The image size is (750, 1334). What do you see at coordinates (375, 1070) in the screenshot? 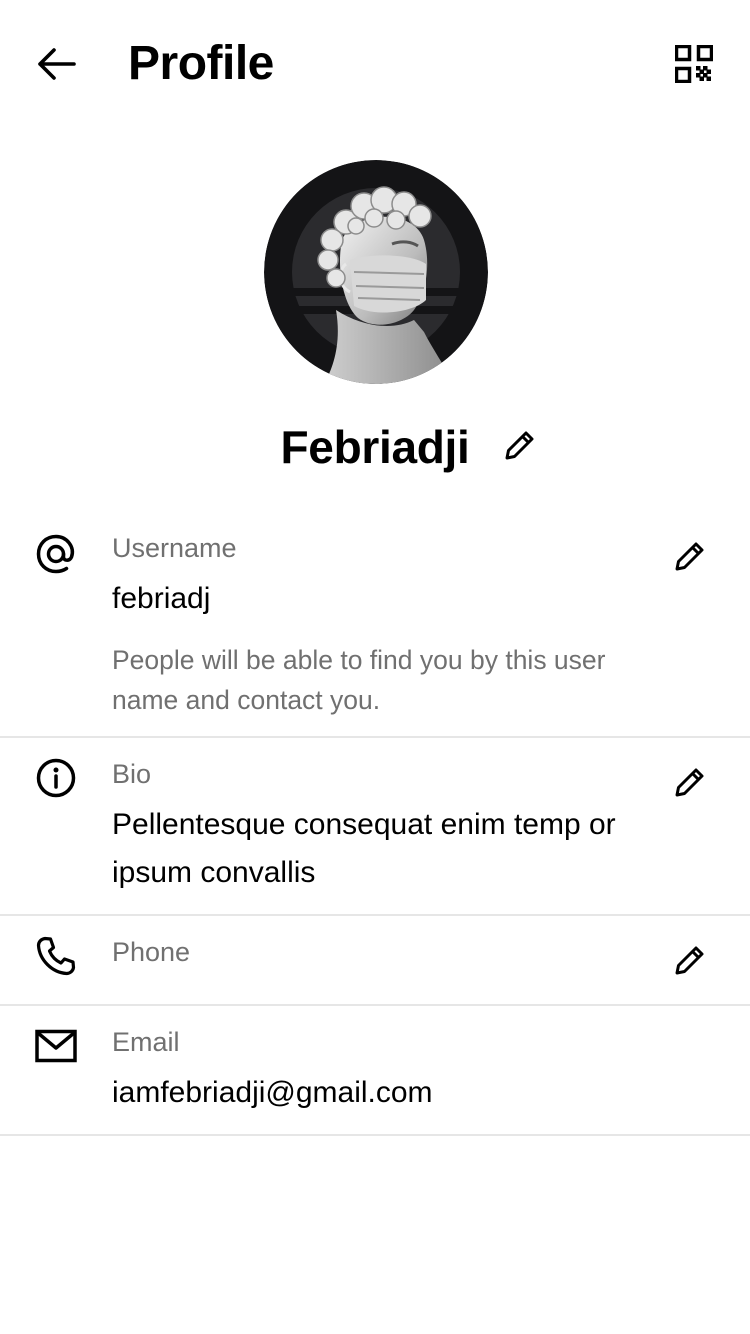
I see `email-field: Email iamfebriadji@gmail.com` at bounding box center [375, 1070].